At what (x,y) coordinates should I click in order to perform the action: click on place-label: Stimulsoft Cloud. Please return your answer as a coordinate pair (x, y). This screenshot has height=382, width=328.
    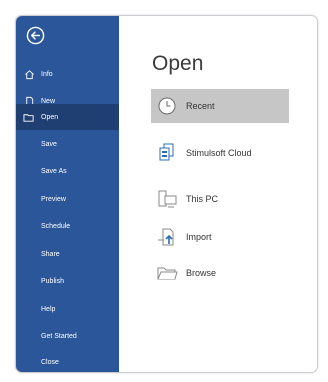
    Looking at the image, I should click on (219, 153).